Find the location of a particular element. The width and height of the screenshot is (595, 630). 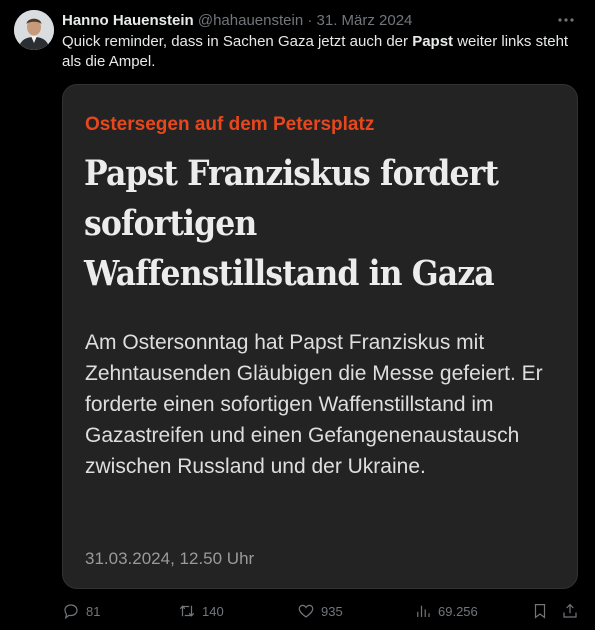

action-bar: 81 140 935 69.256 is located at coordinates (322, 611).